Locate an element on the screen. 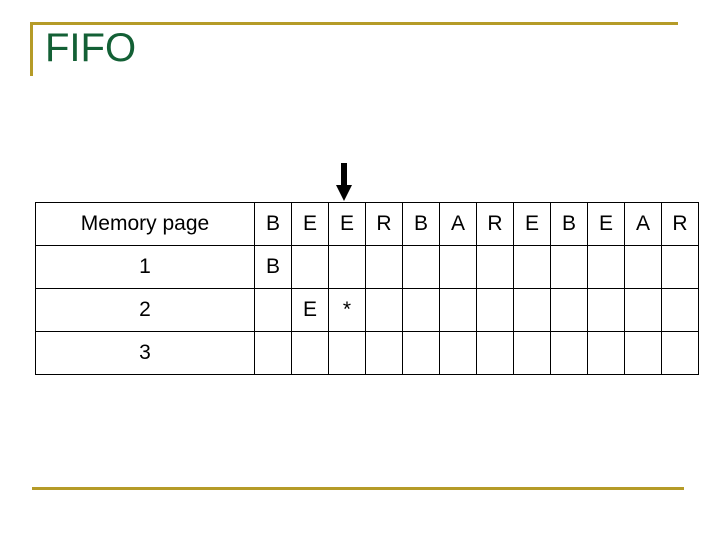 The image size is (720, 540). header-label-cell: Memory page is located at coordinates (145, 224).